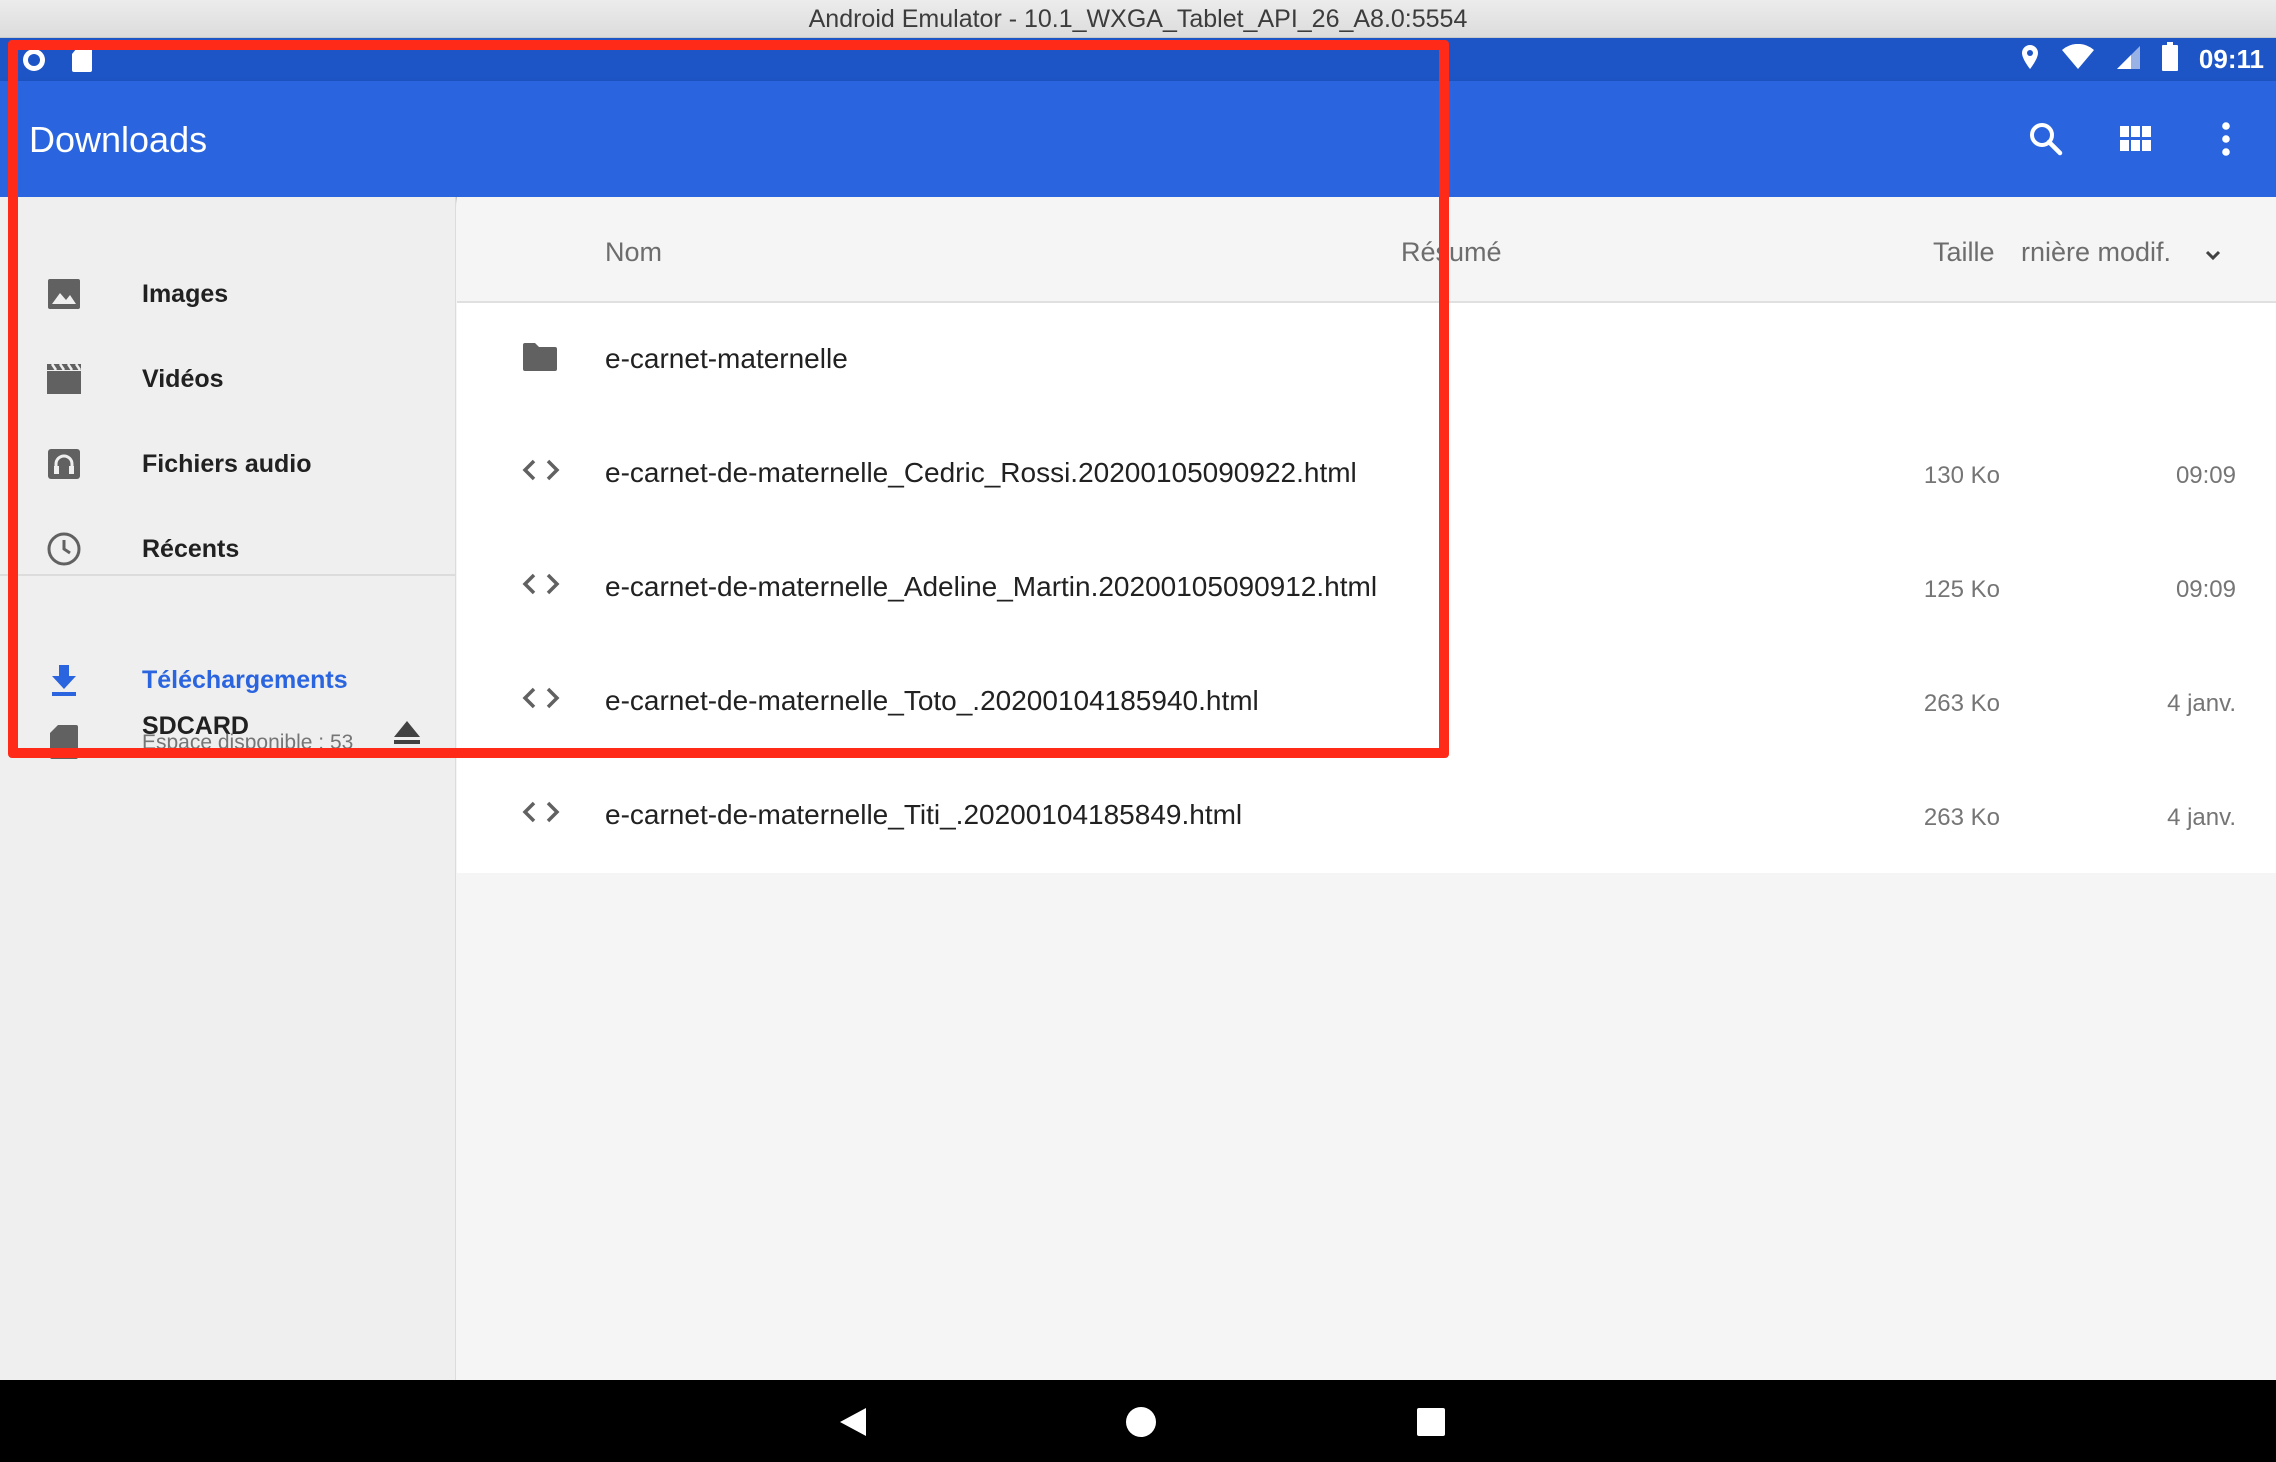 The image size is (2276, 1462). What do you see at coordinates (854, 1422) in the screenshot?
I see `back-icon` at bounding box center [854, 1422].